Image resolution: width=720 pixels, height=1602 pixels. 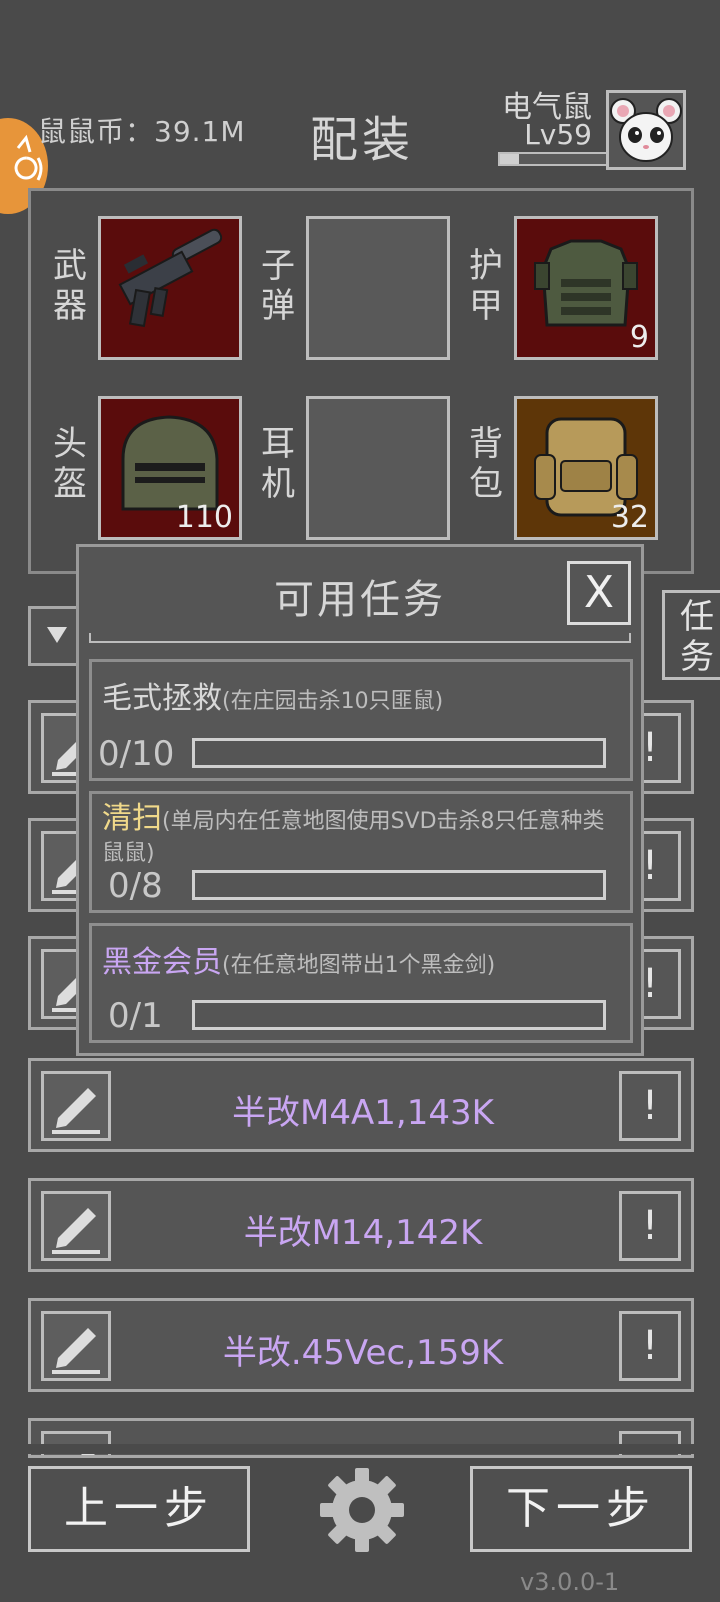 I want to click on weapon-slot, so click(x=170, y=288).